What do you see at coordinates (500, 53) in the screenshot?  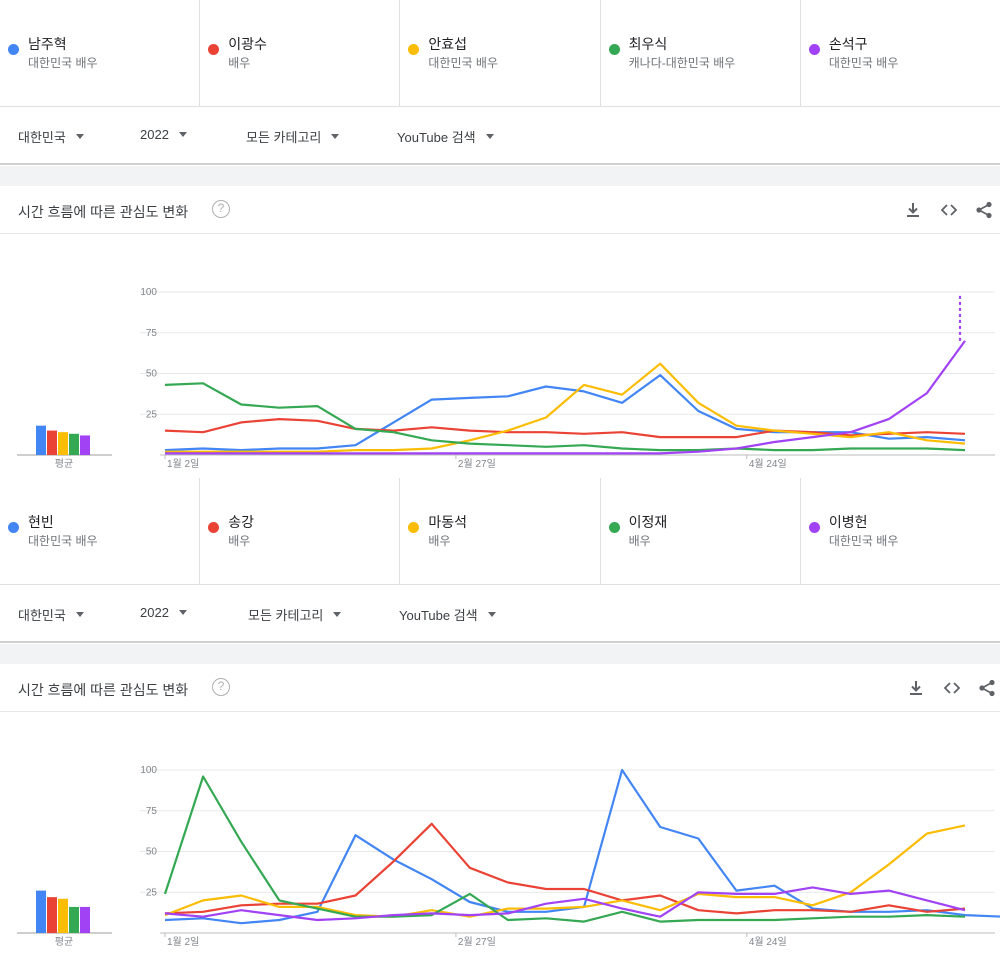 I see `search-term-3: 안효섭 대한민국 배우` at bounding box center [500, 53].